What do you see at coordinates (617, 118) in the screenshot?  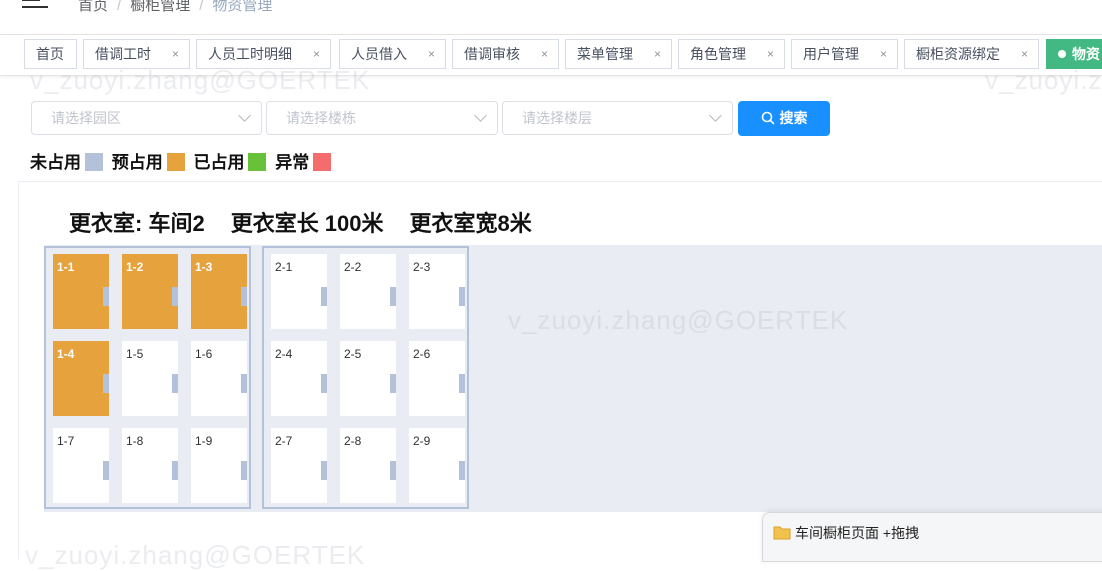 I see `floor-select: 请选择楼层` at bounding box center [617, 118].